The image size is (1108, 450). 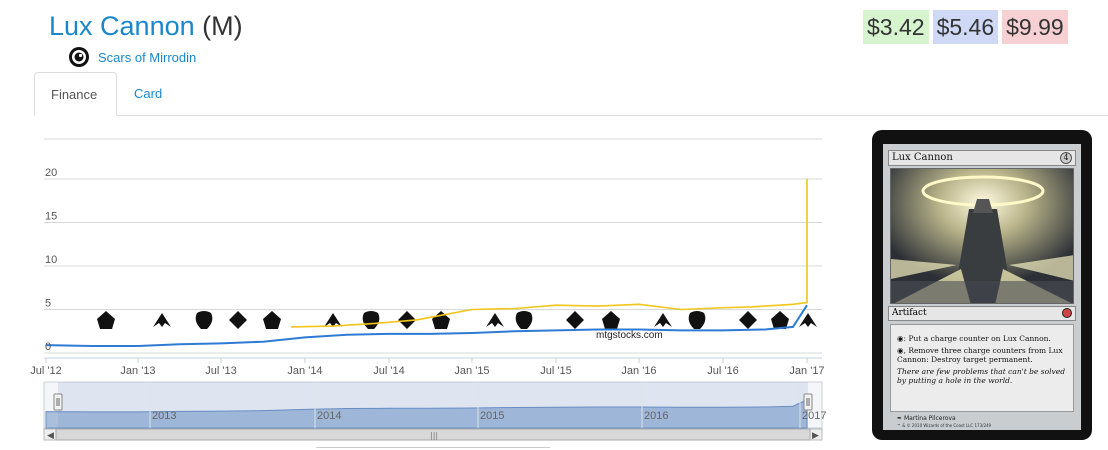 What do you see at coordinates (571, 94) in the screenshot?
I see `tab-bar: Finance Card` at bounding box center [571, 94].